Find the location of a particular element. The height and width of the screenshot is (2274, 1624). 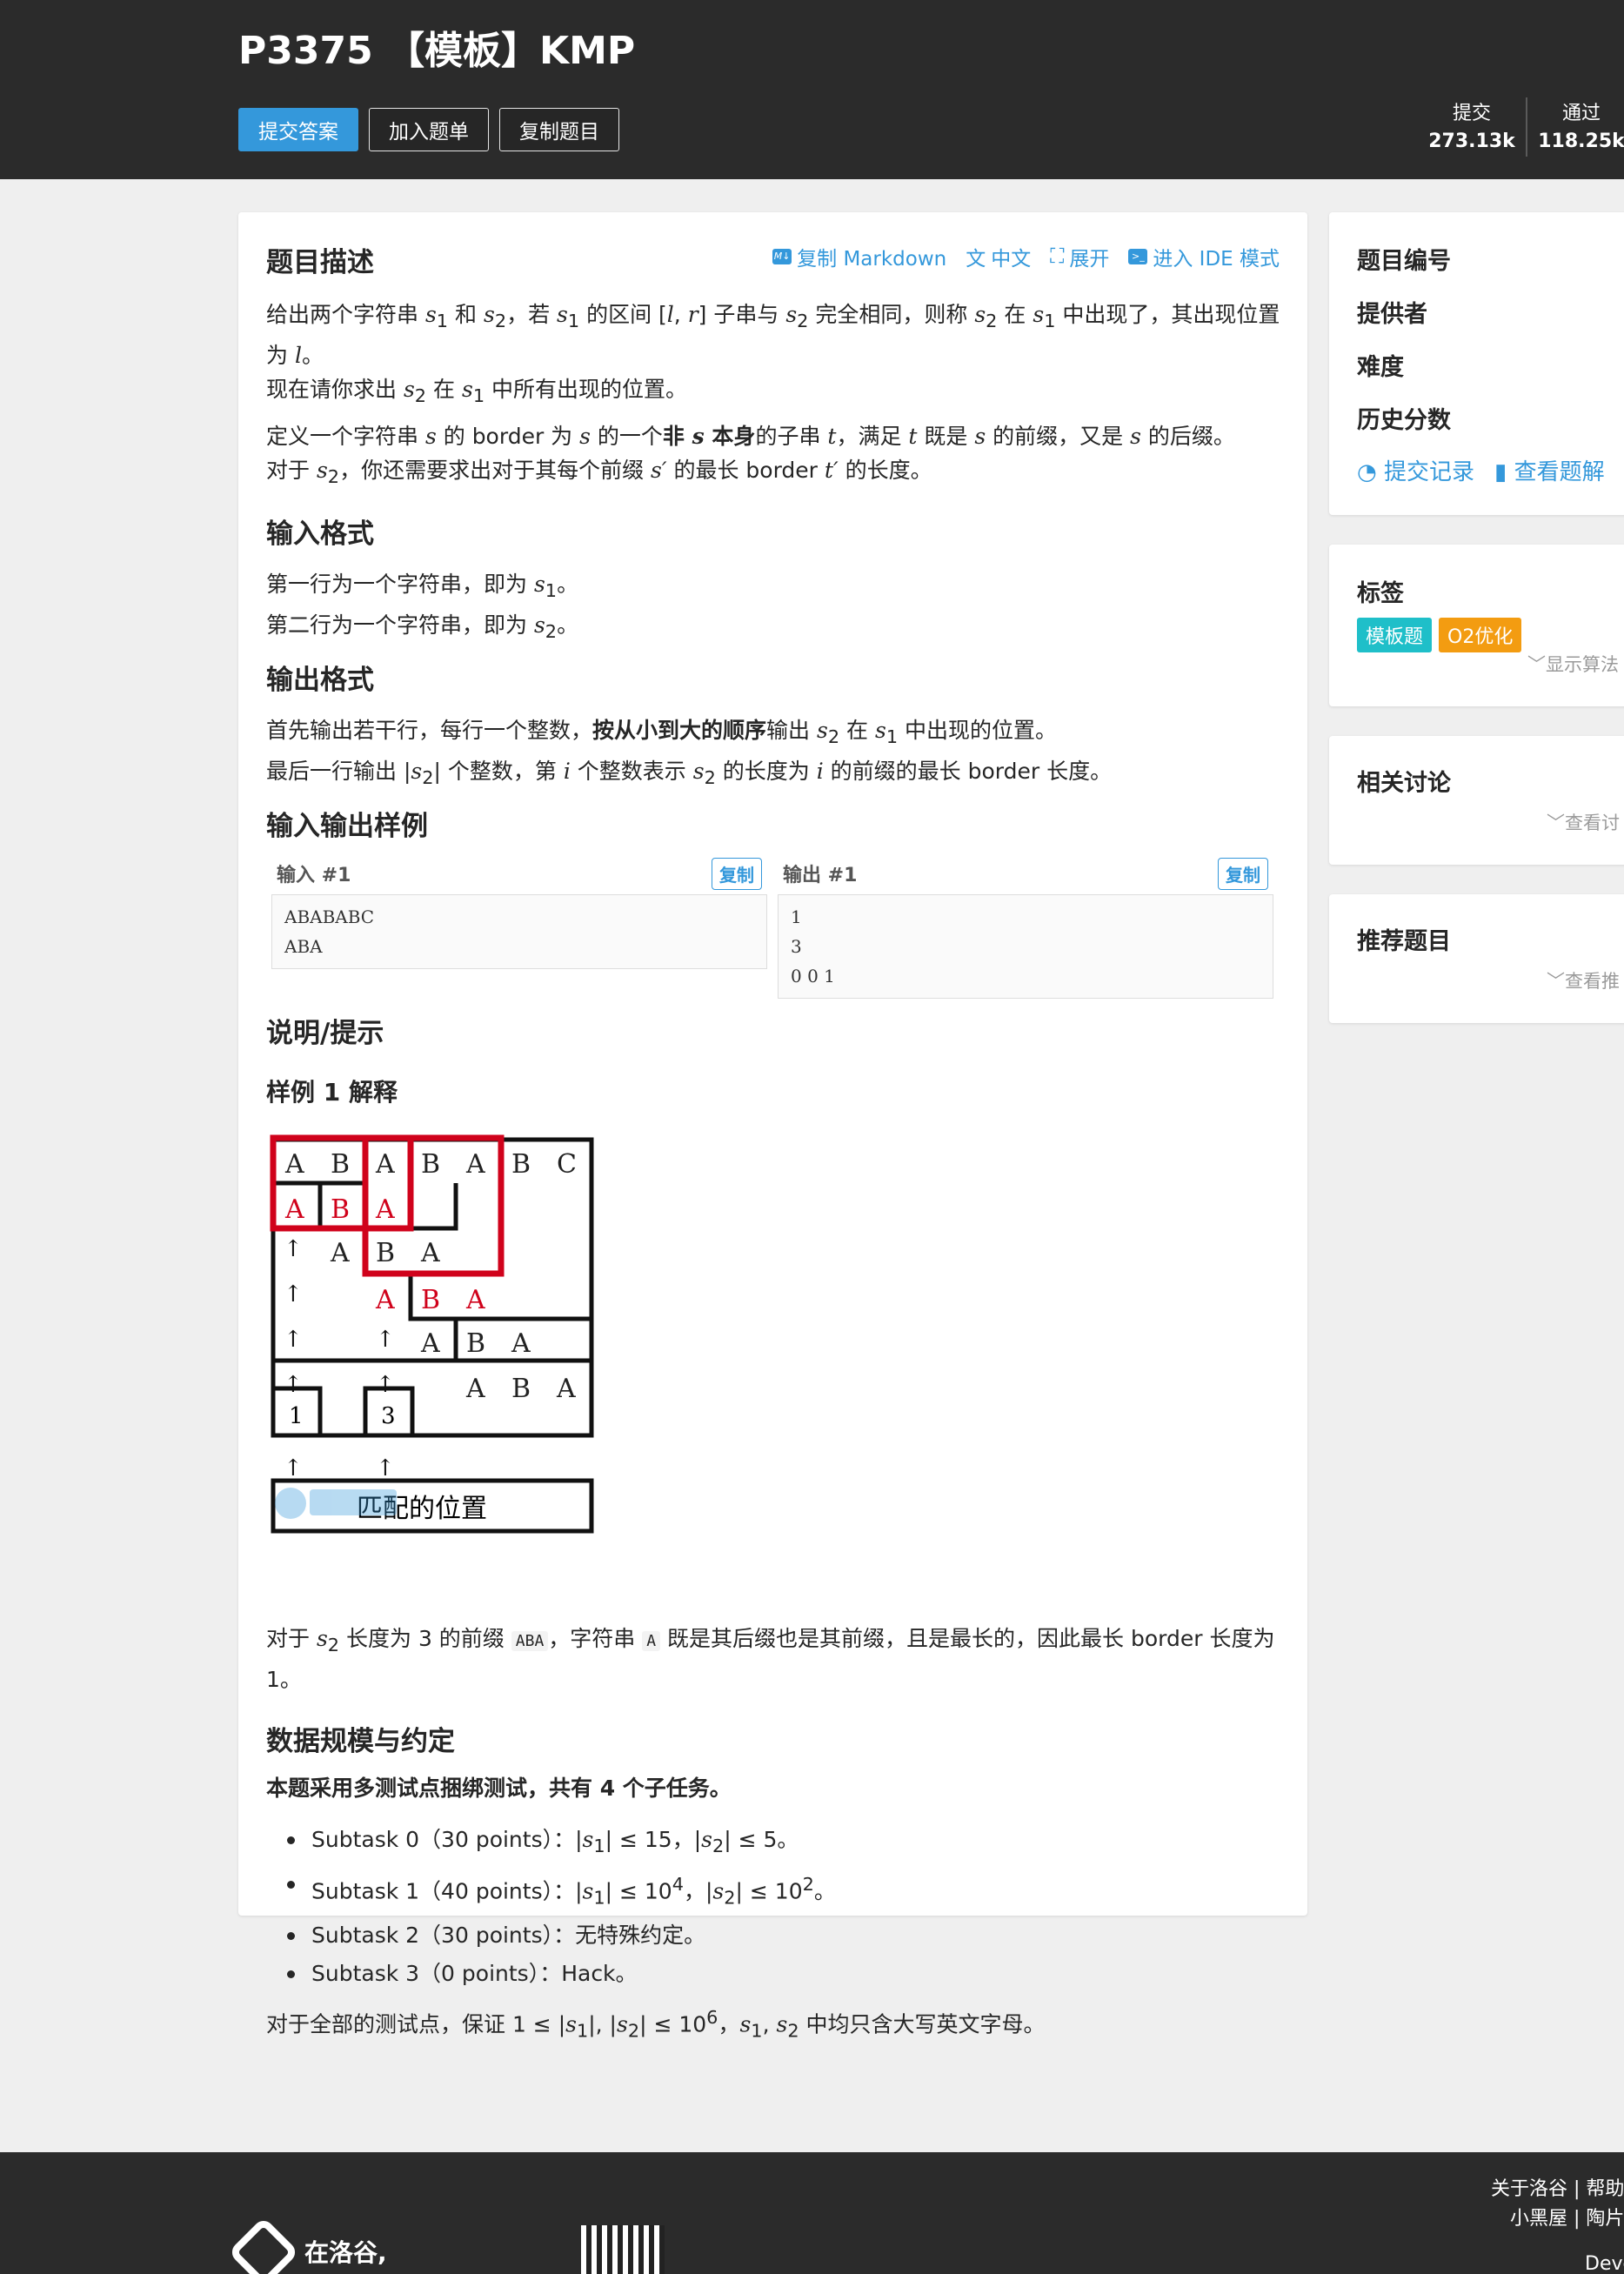

tags-card: 标签 模板题 O2优化 ﹀显示算法 is located at coordinates (1477, 626).